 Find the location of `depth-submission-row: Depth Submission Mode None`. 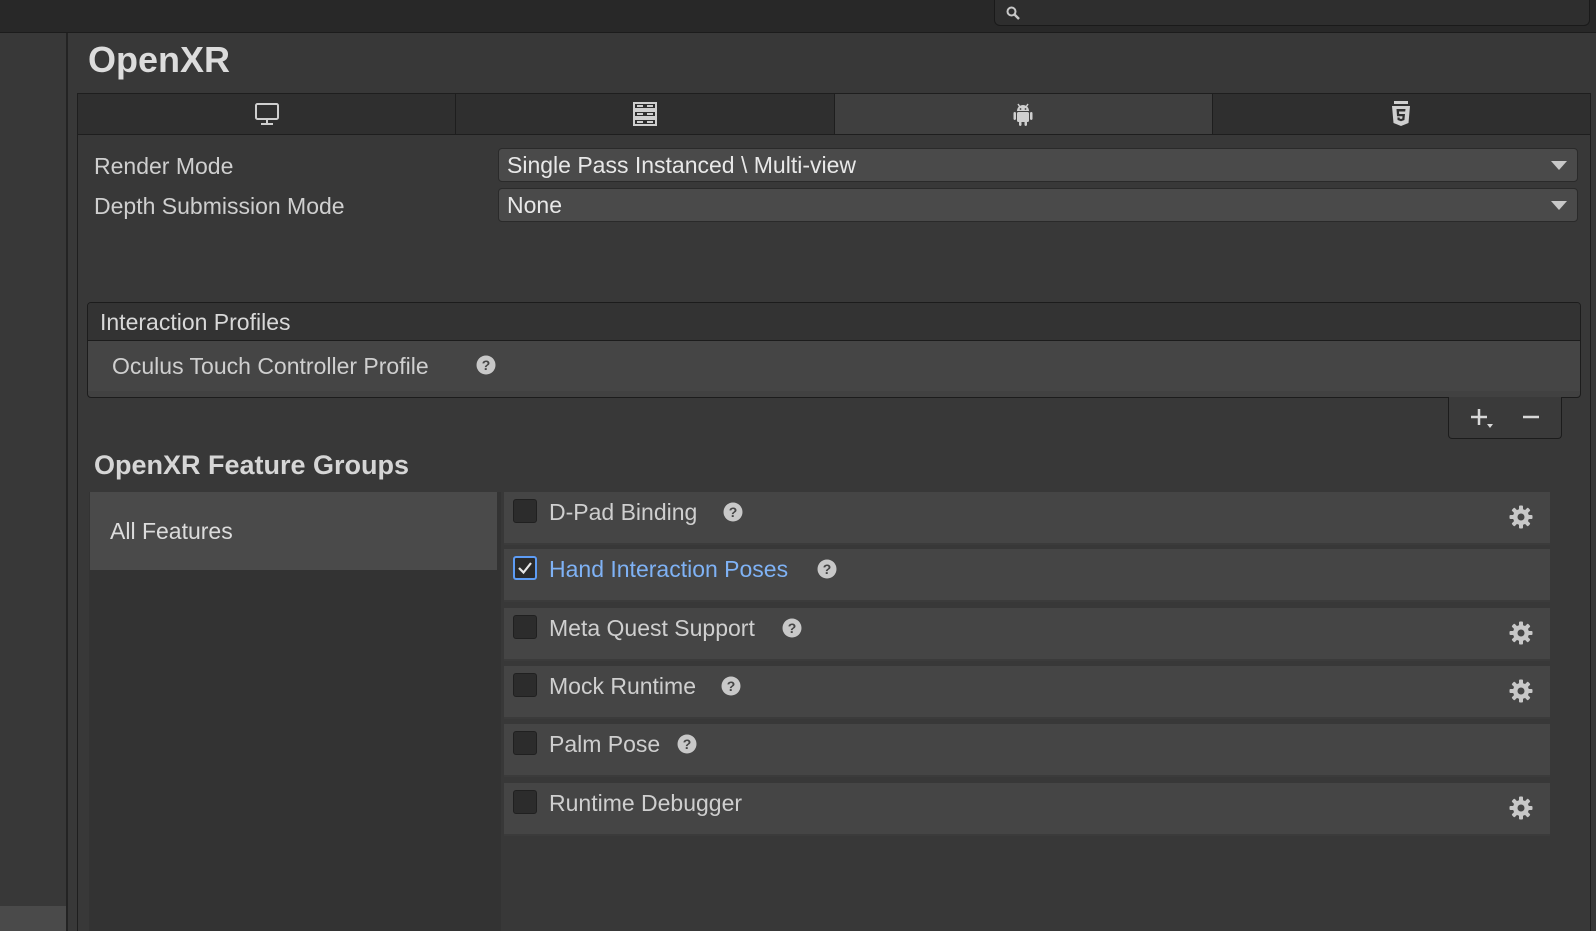

depth-submission-row: Depth Submission Mode None is located at coordinates (834, 206).